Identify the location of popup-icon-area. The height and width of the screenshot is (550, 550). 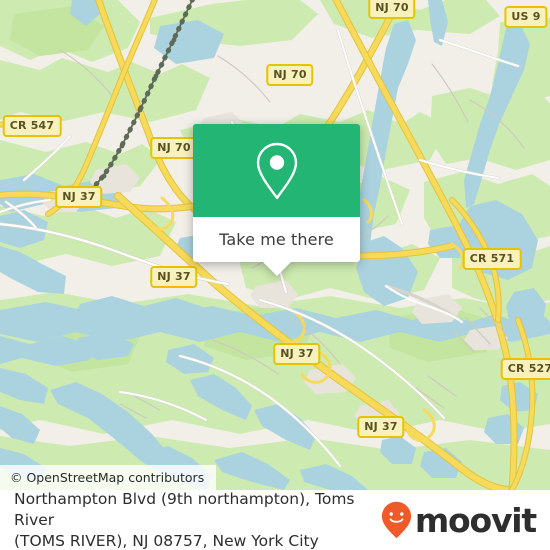
(276, 170).